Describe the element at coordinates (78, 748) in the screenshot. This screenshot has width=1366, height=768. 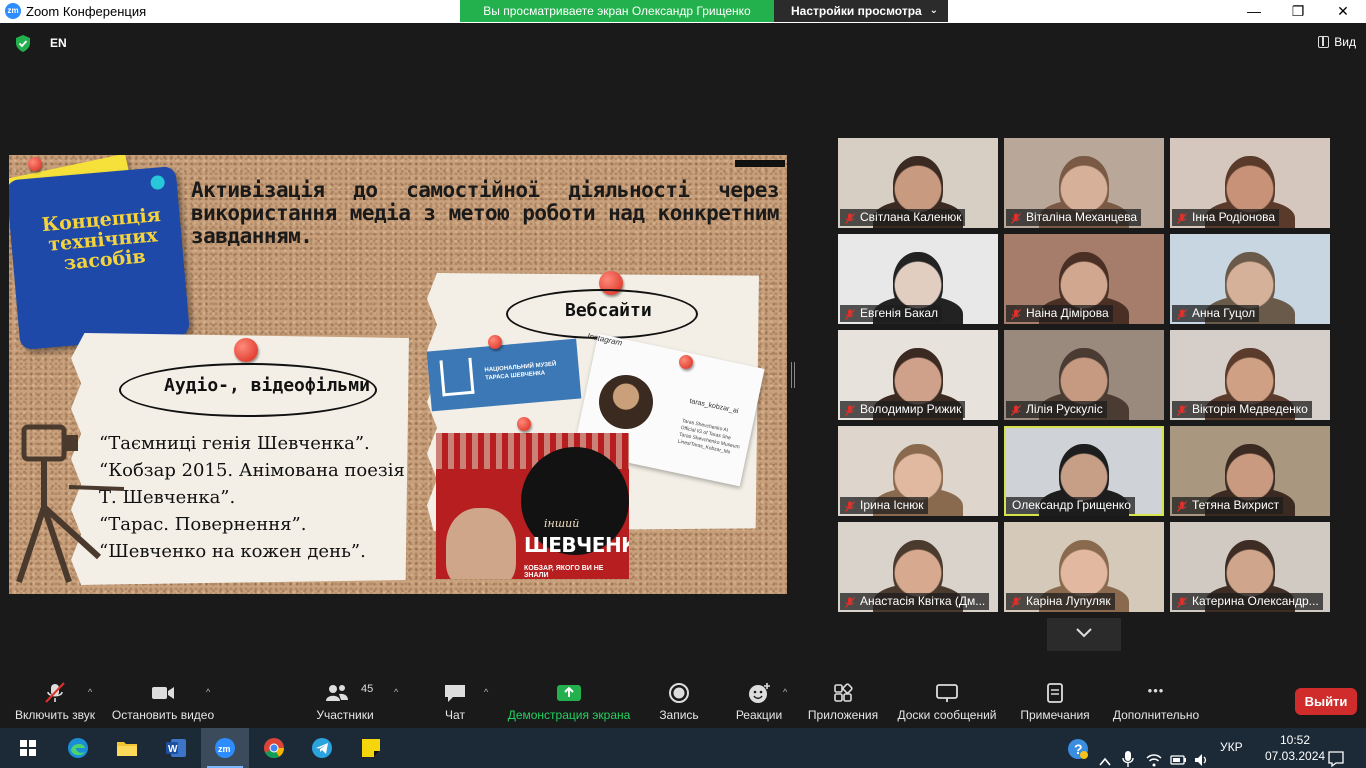
I see `taskbar-edge` at that location.